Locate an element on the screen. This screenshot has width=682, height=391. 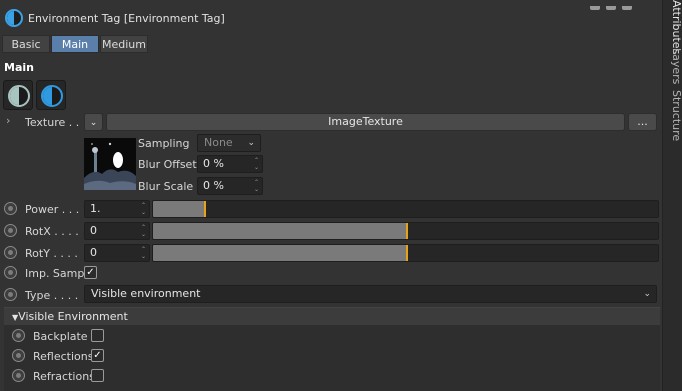
rotx-field: 0 ⌃ ⌄ is located at coordinates (117, 231).